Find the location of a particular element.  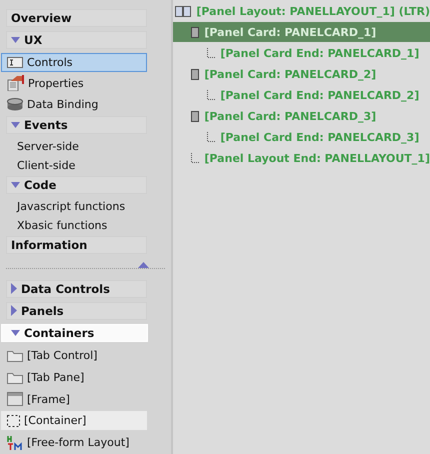

nav-item: Data Binding is located at coordinates (74, 104).